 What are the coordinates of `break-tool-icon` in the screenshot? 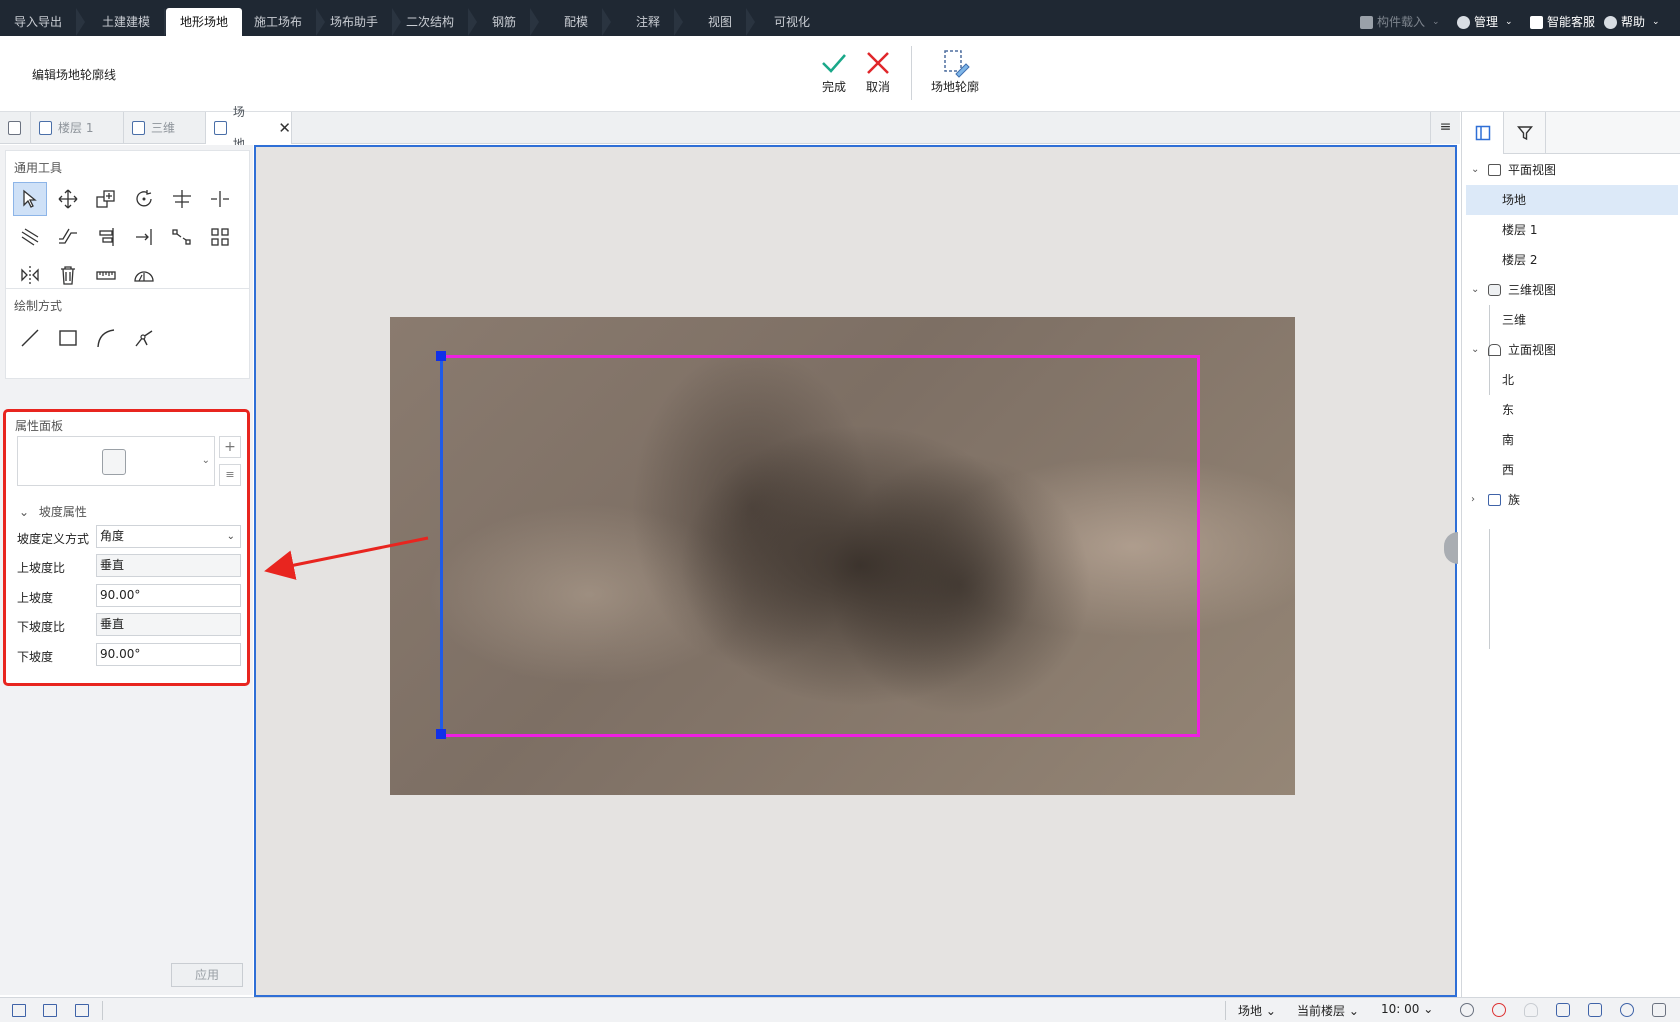 It's located at (182, 237).